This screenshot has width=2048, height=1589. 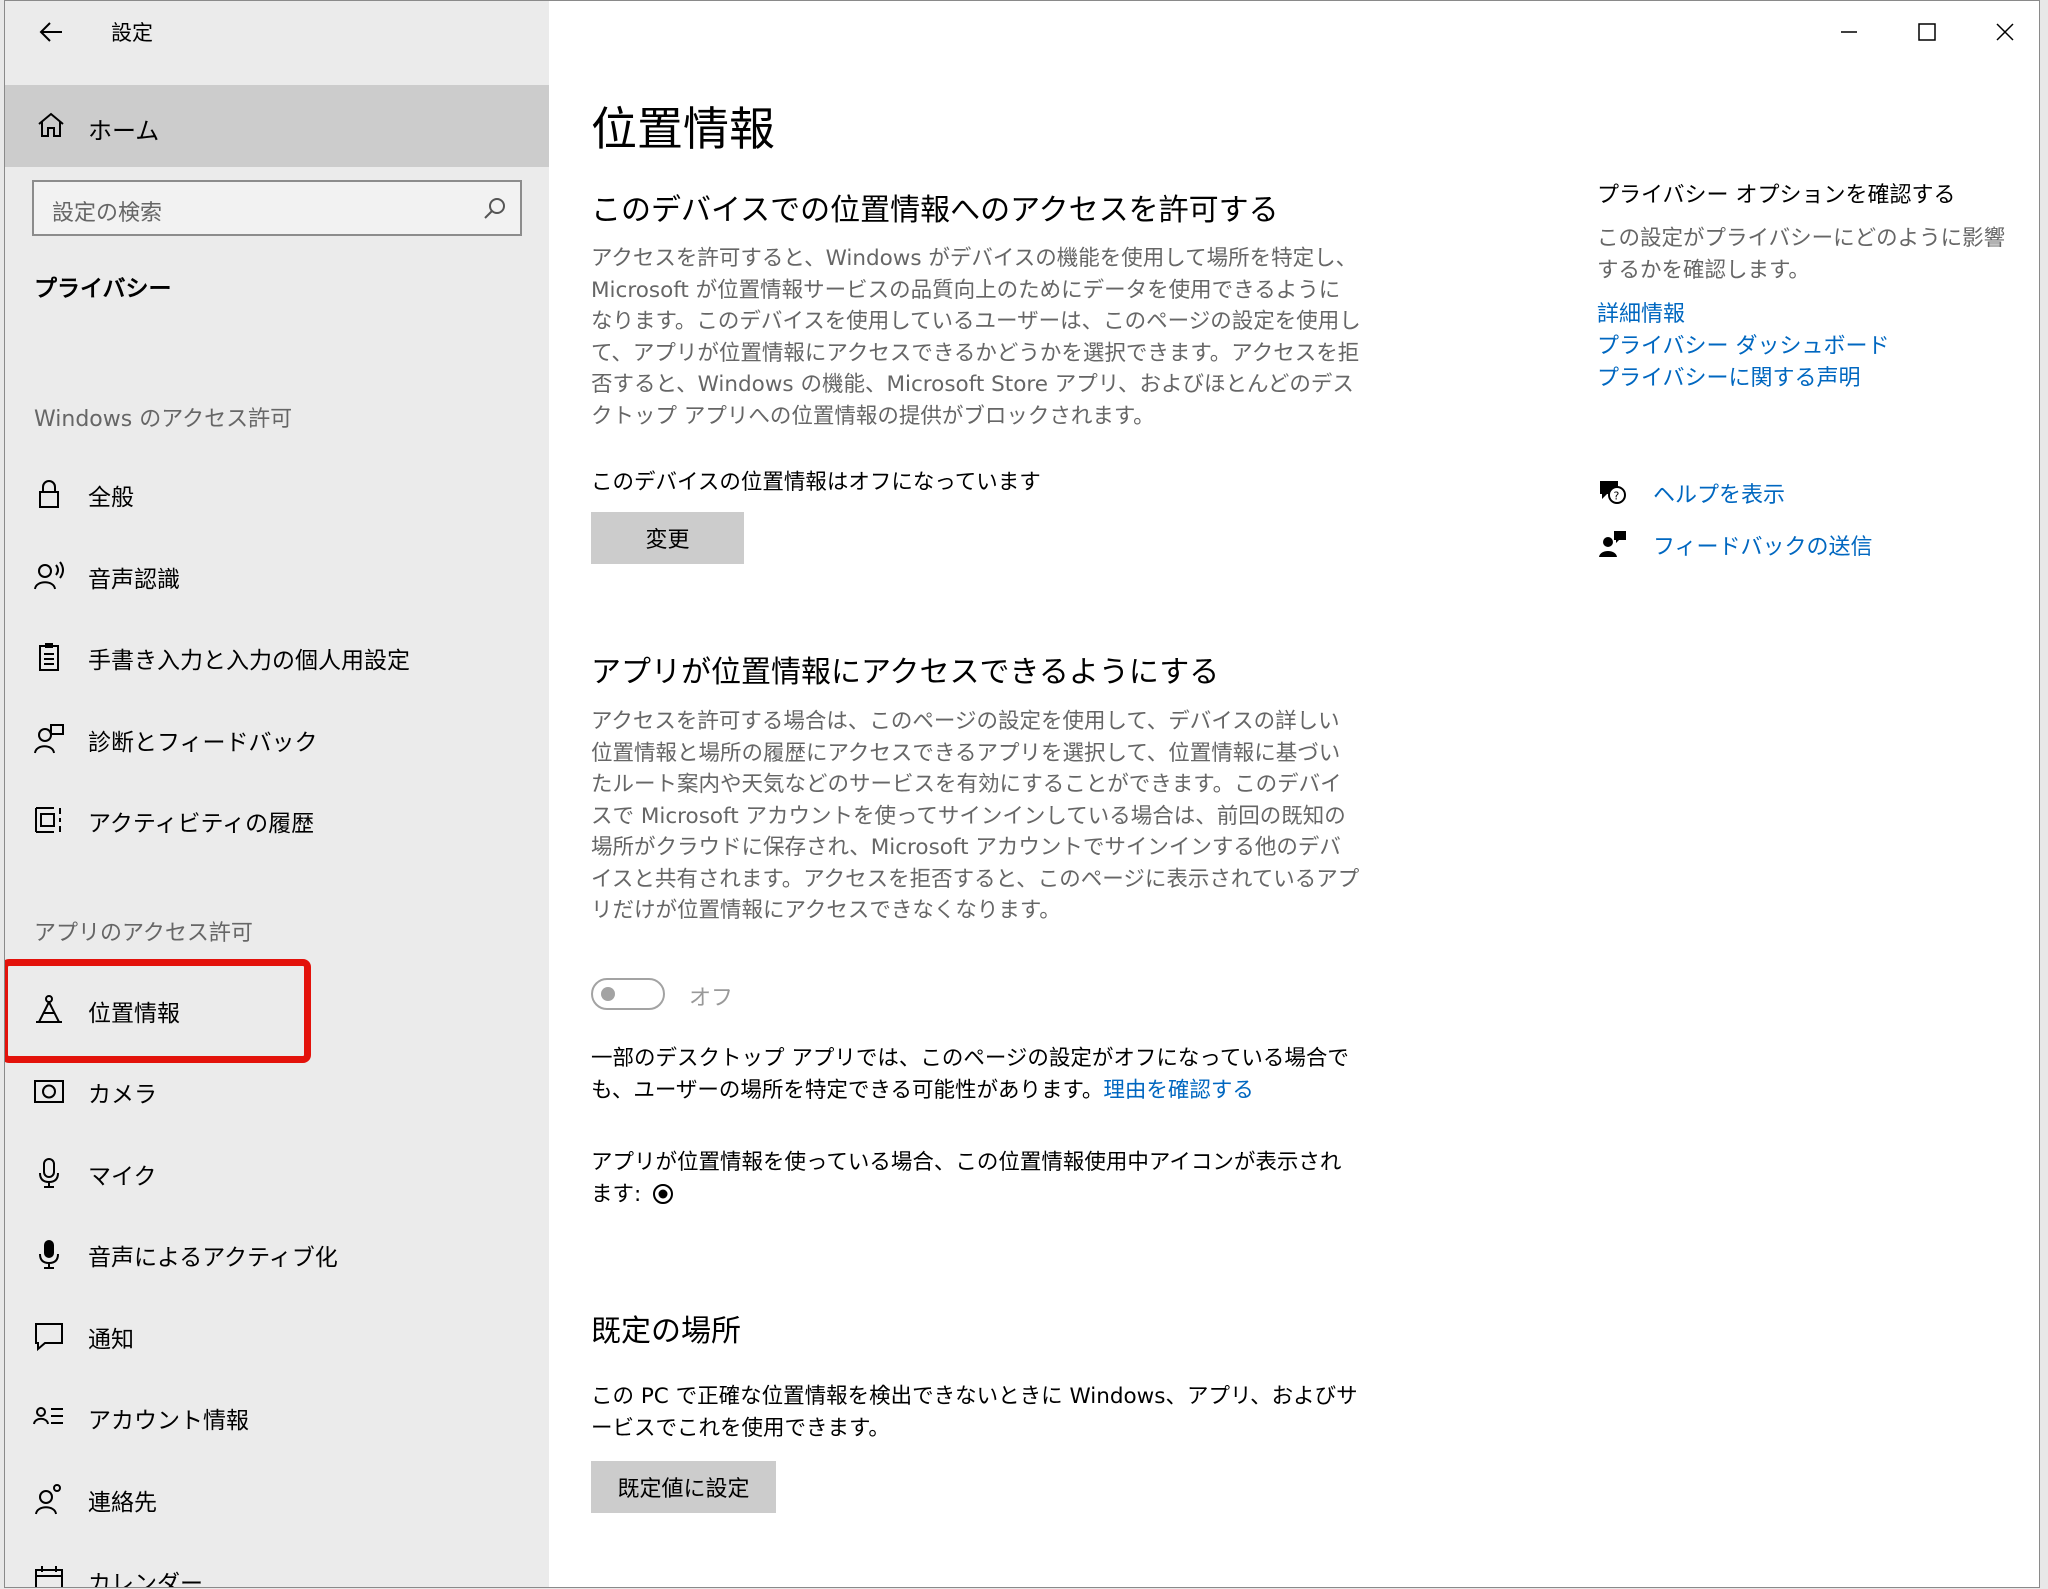 I want to click on sidebar-item-label: カレンダー, so click(x=145, y=1579).